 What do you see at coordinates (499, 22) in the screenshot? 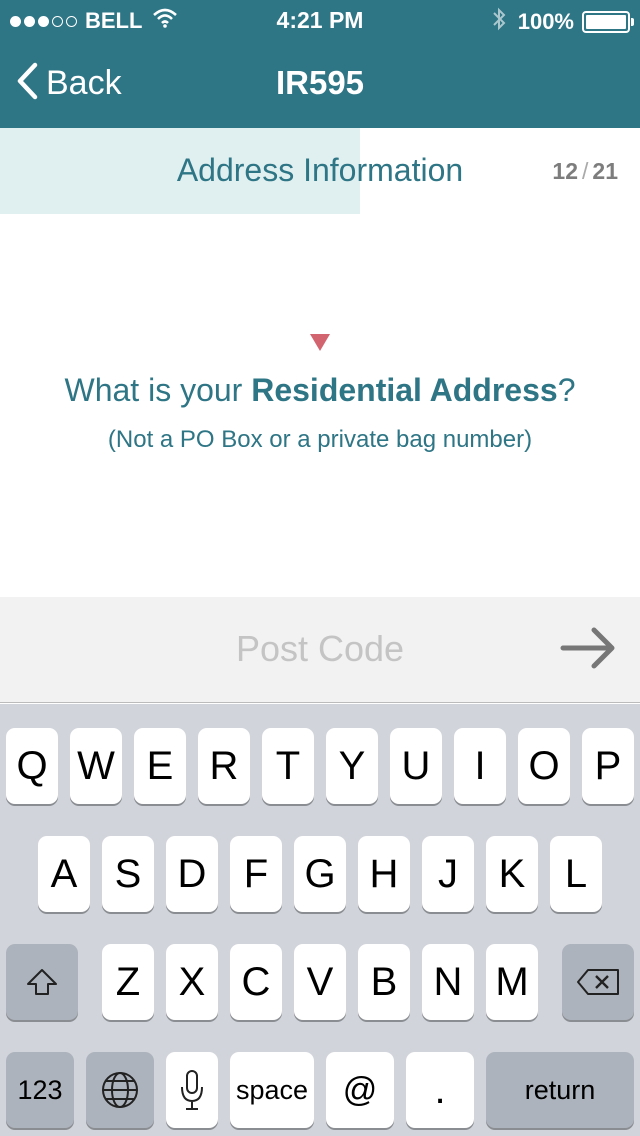
I see `bluetooth-icon` at bounding box center [499, 22].